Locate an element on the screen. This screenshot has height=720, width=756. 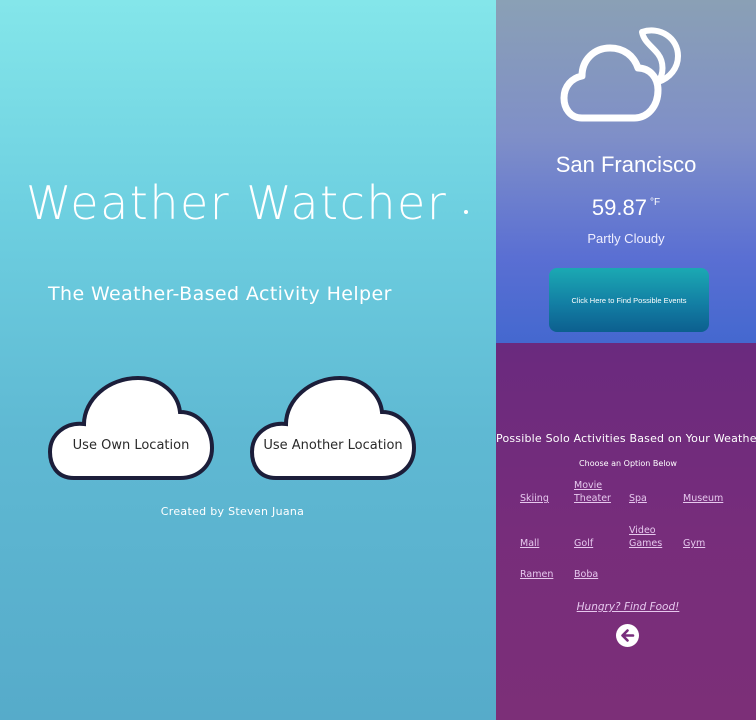
another-location-label: Use Another Location is located at coordinates (333, 445).